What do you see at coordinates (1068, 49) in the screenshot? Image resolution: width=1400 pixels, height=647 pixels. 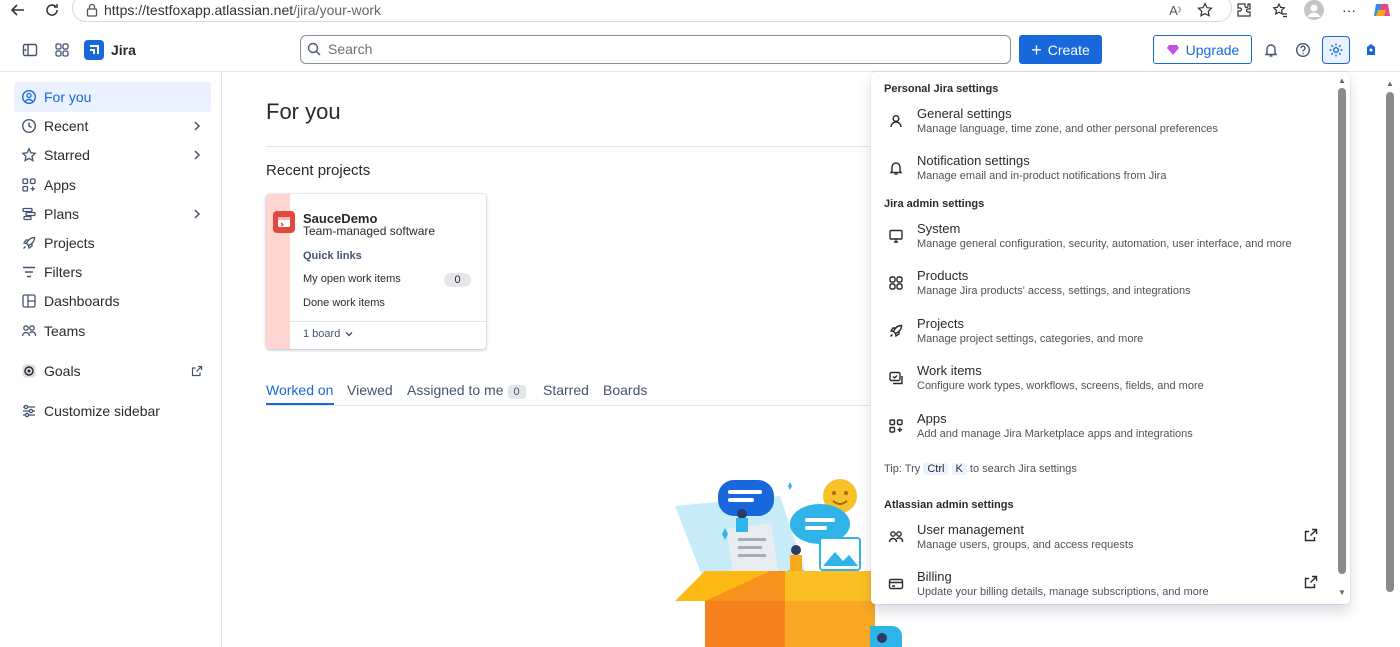 I see `create-label: Create` at bounding box center [1068, 49].